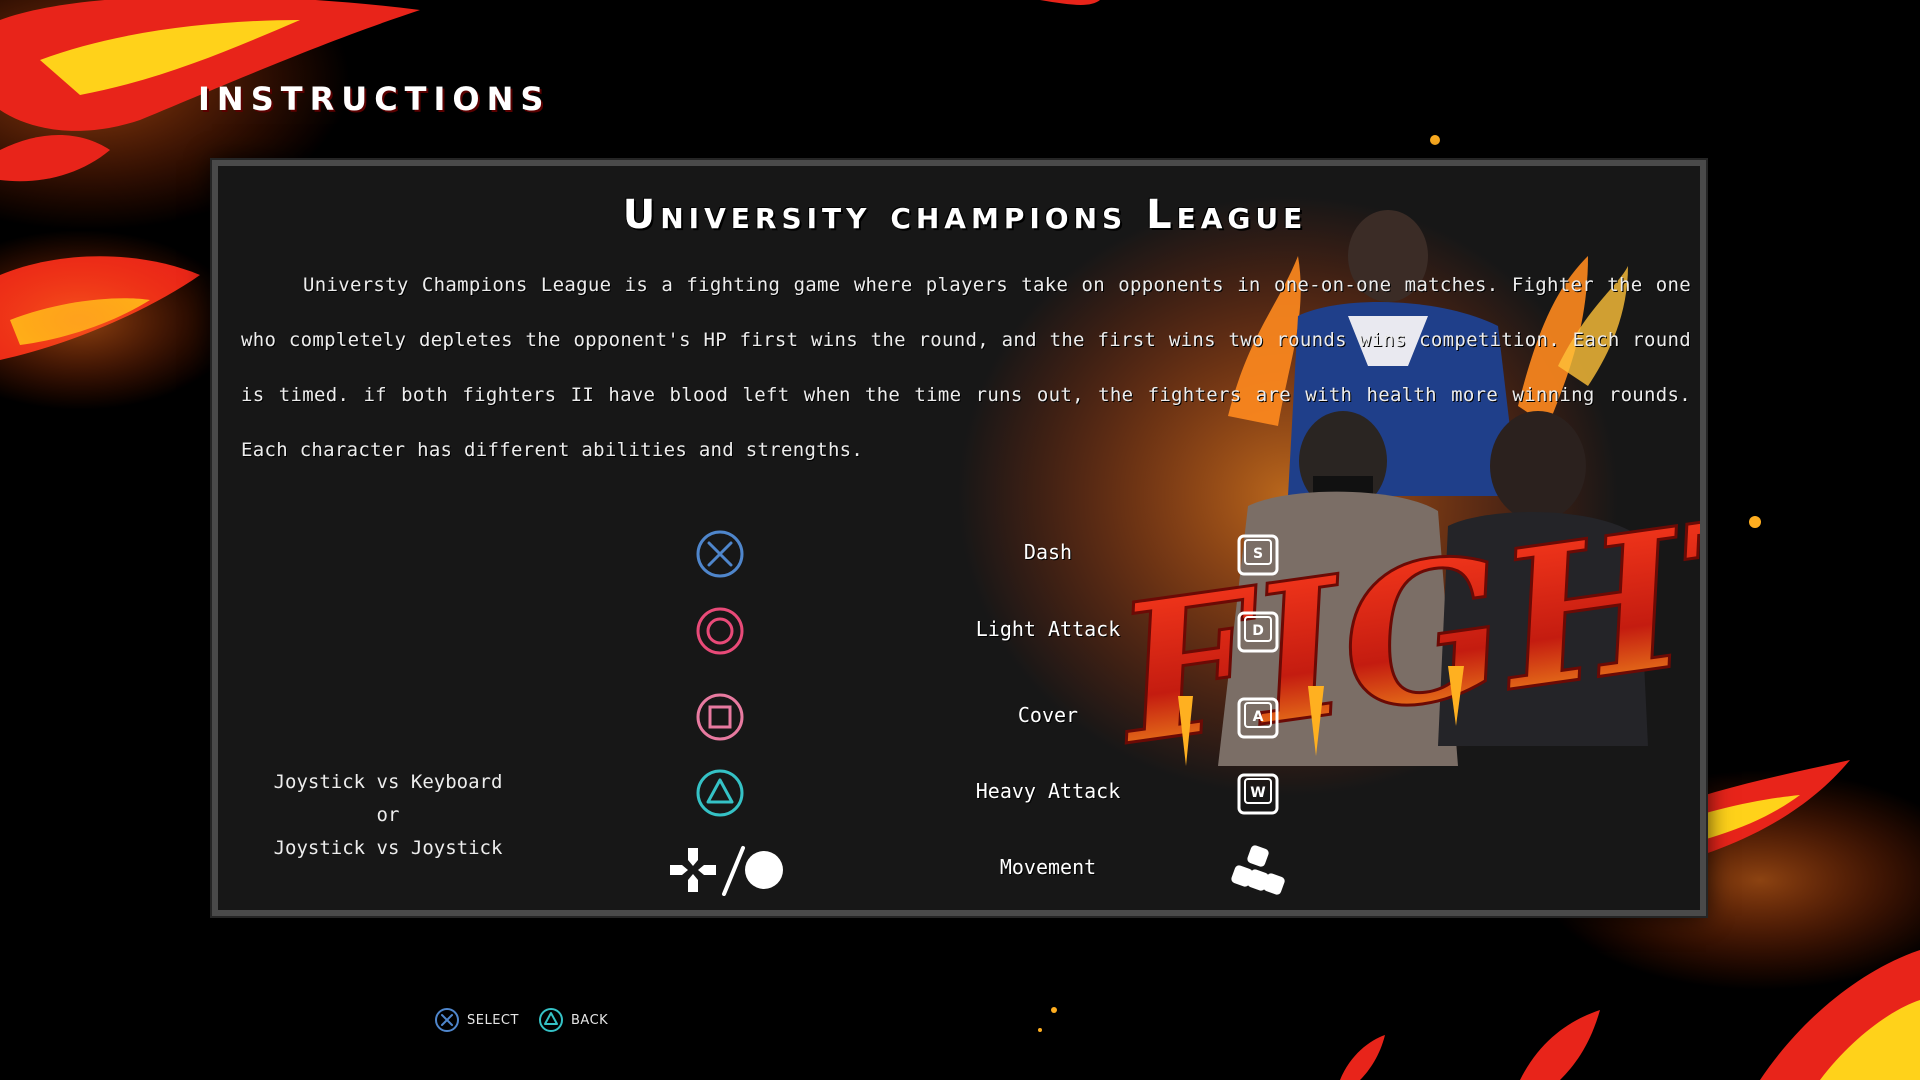 Image resolution: width=1920 pixels, height=1080 pixels. I want to click on back-hint: BACK, so click(573, 1020).